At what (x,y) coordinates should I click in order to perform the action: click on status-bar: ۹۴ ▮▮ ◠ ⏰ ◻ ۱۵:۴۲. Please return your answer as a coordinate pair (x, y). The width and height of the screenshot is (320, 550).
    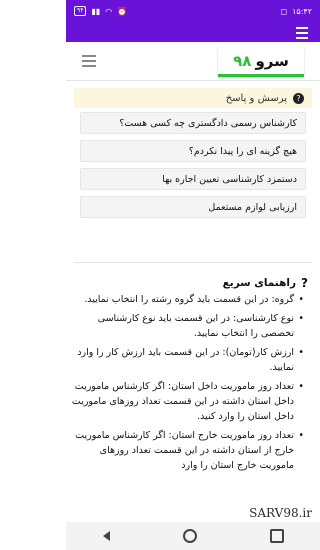
    Looking at the image, I should click on (193, 11).